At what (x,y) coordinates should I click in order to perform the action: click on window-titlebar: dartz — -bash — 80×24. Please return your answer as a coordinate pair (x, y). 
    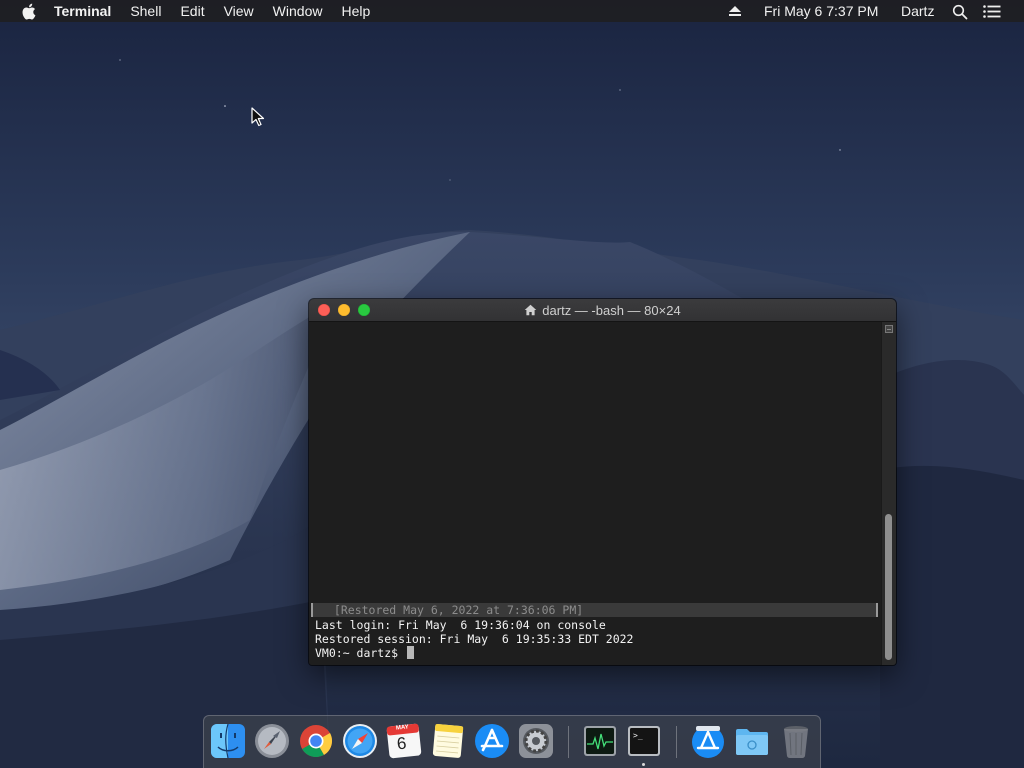
    Looking at the image, I should click on (602, 310).